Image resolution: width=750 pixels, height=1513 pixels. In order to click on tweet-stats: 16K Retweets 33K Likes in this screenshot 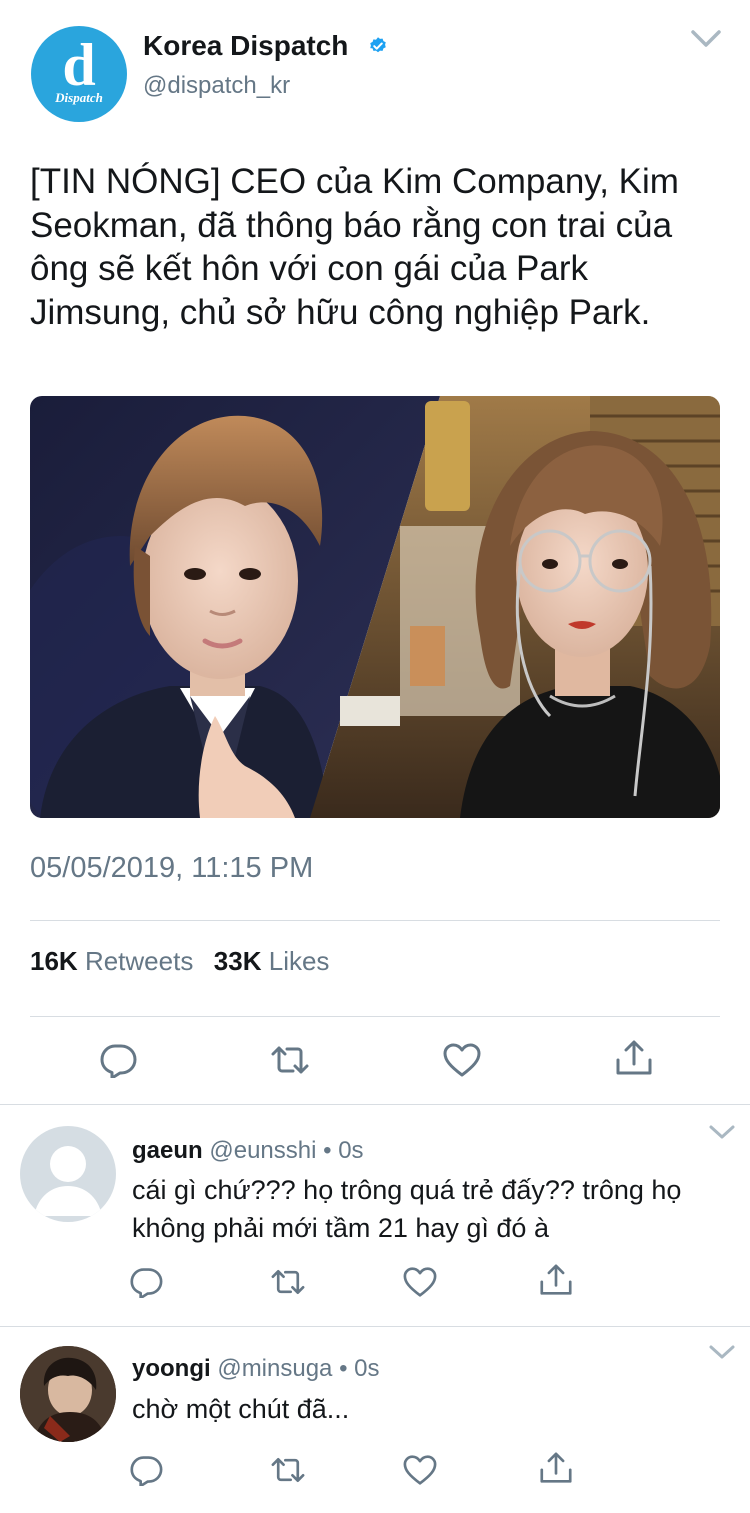, I will do `click(179, 961)`.